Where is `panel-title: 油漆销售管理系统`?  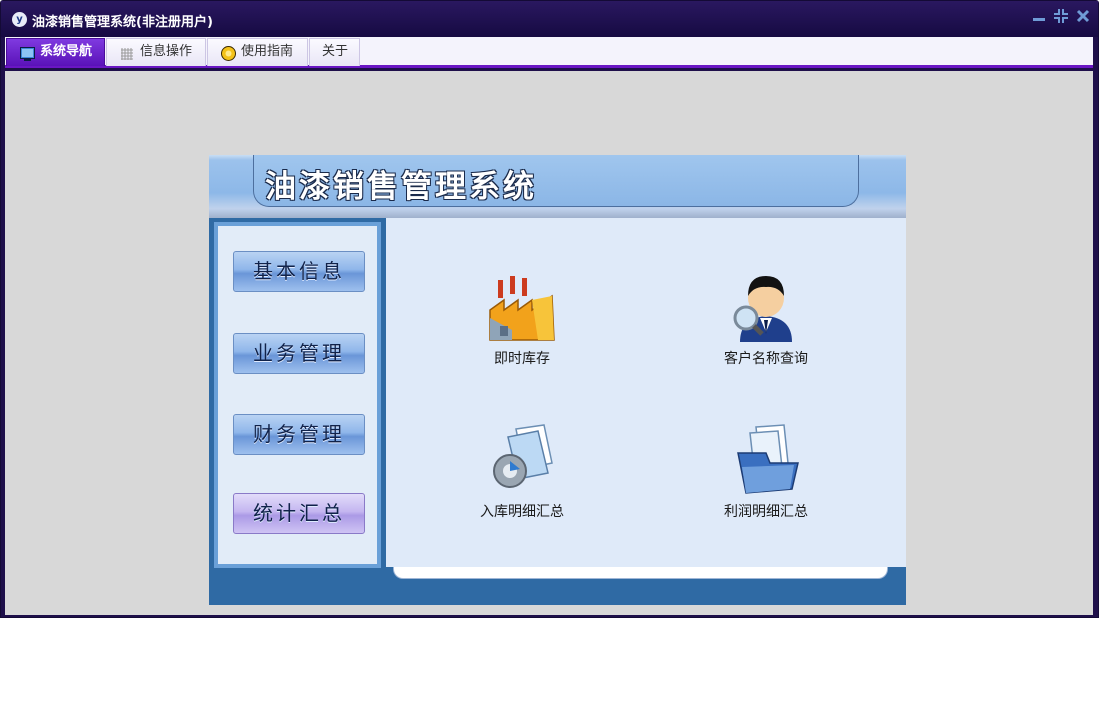
panel-title: 油漆销售管理系统 is located at coordinates (401, 187).